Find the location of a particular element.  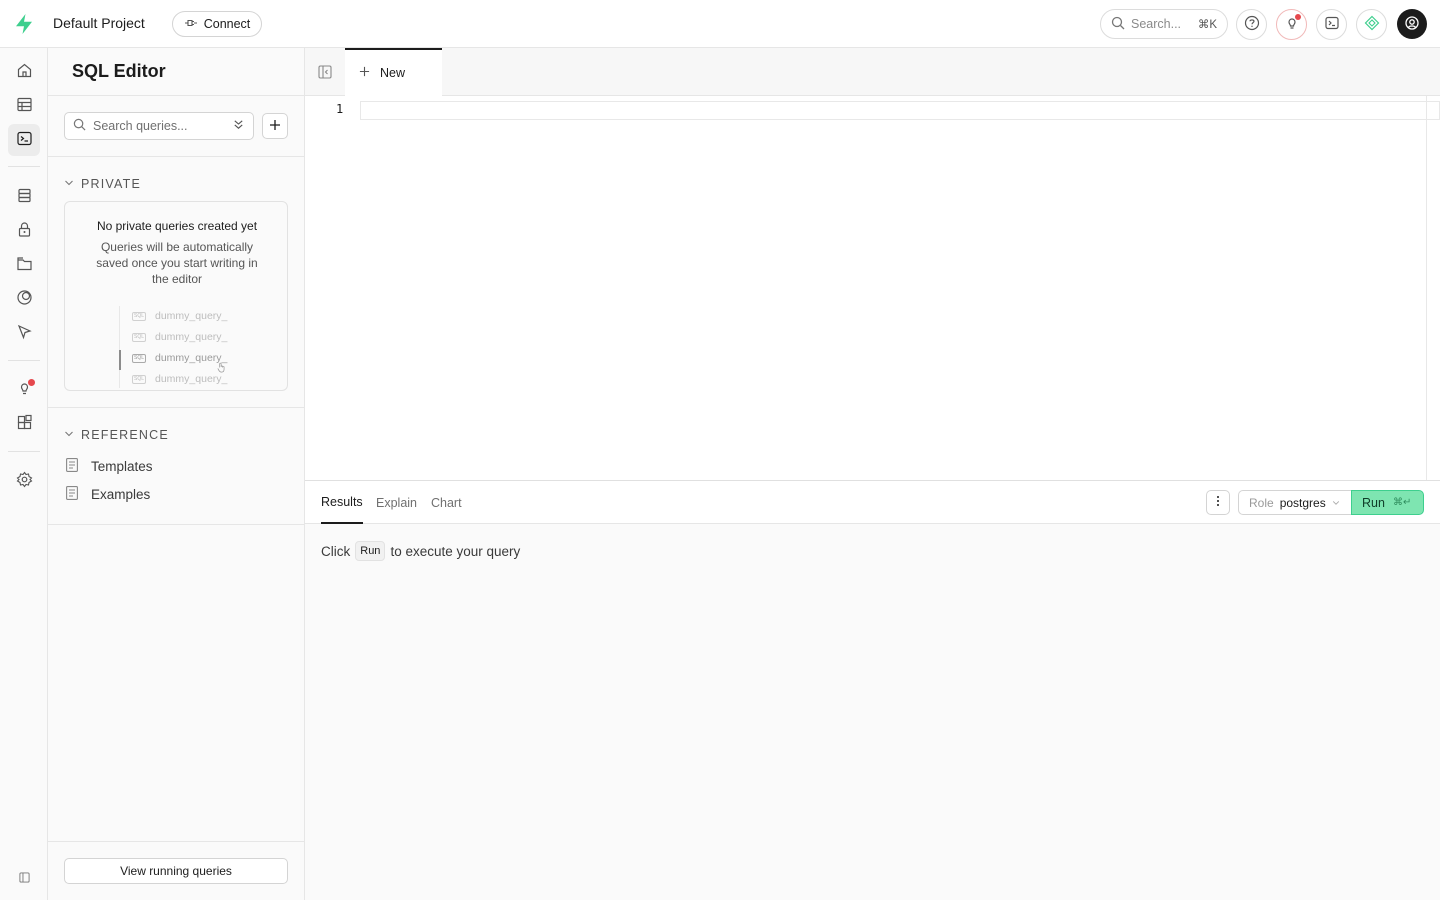

nav-advisors is located at coordinates (24, 390).